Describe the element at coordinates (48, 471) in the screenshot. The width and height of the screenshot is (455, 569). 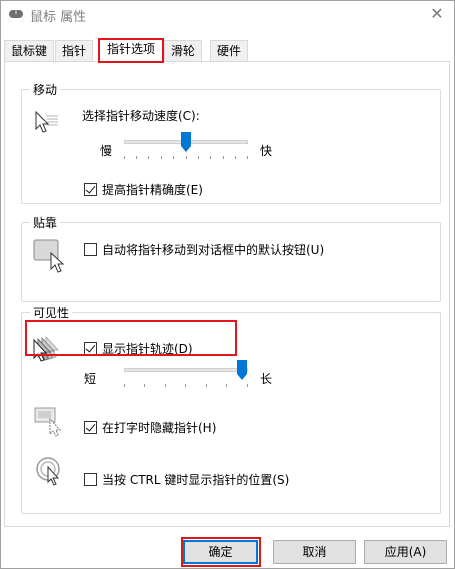
I see `ctrl-locate-icon` at that location.